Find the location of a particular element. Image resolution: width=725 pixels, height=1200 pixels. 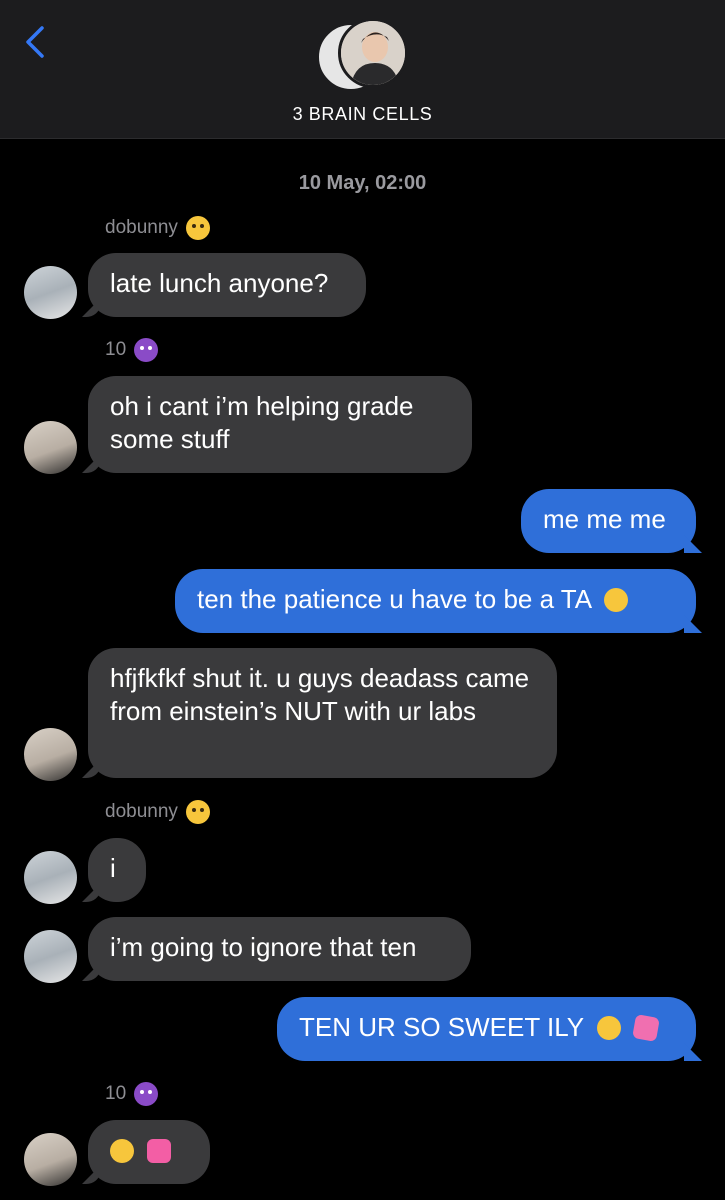

message-bubble: late lunch anyone? is located at coordinates (227, 285).